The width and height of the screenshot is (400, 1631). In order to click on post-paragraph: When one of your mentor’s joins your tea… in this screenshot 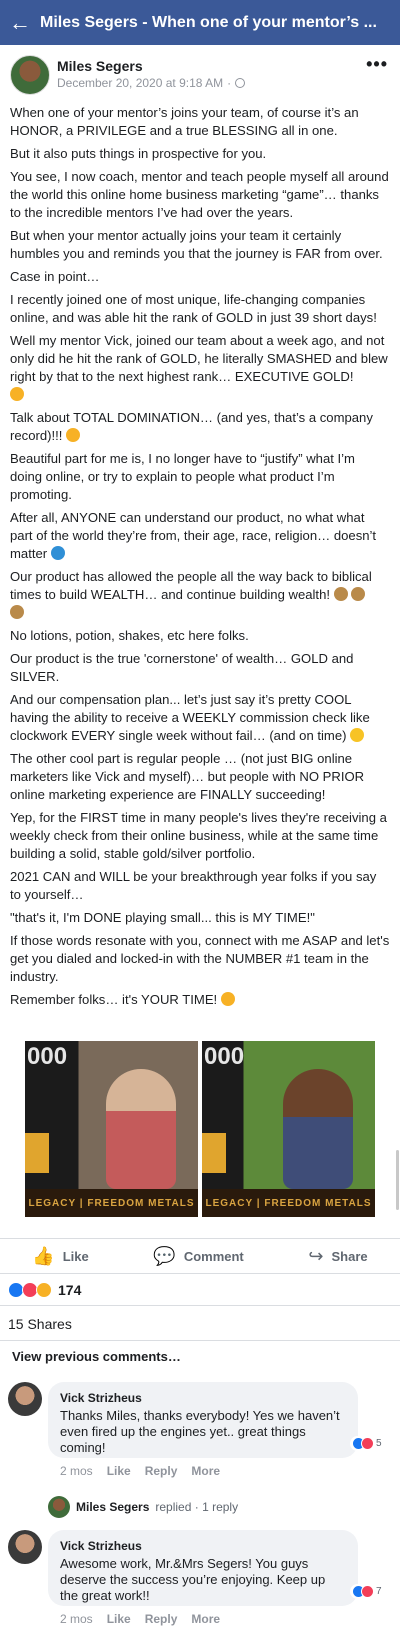, I will do `click(184, 121)`.